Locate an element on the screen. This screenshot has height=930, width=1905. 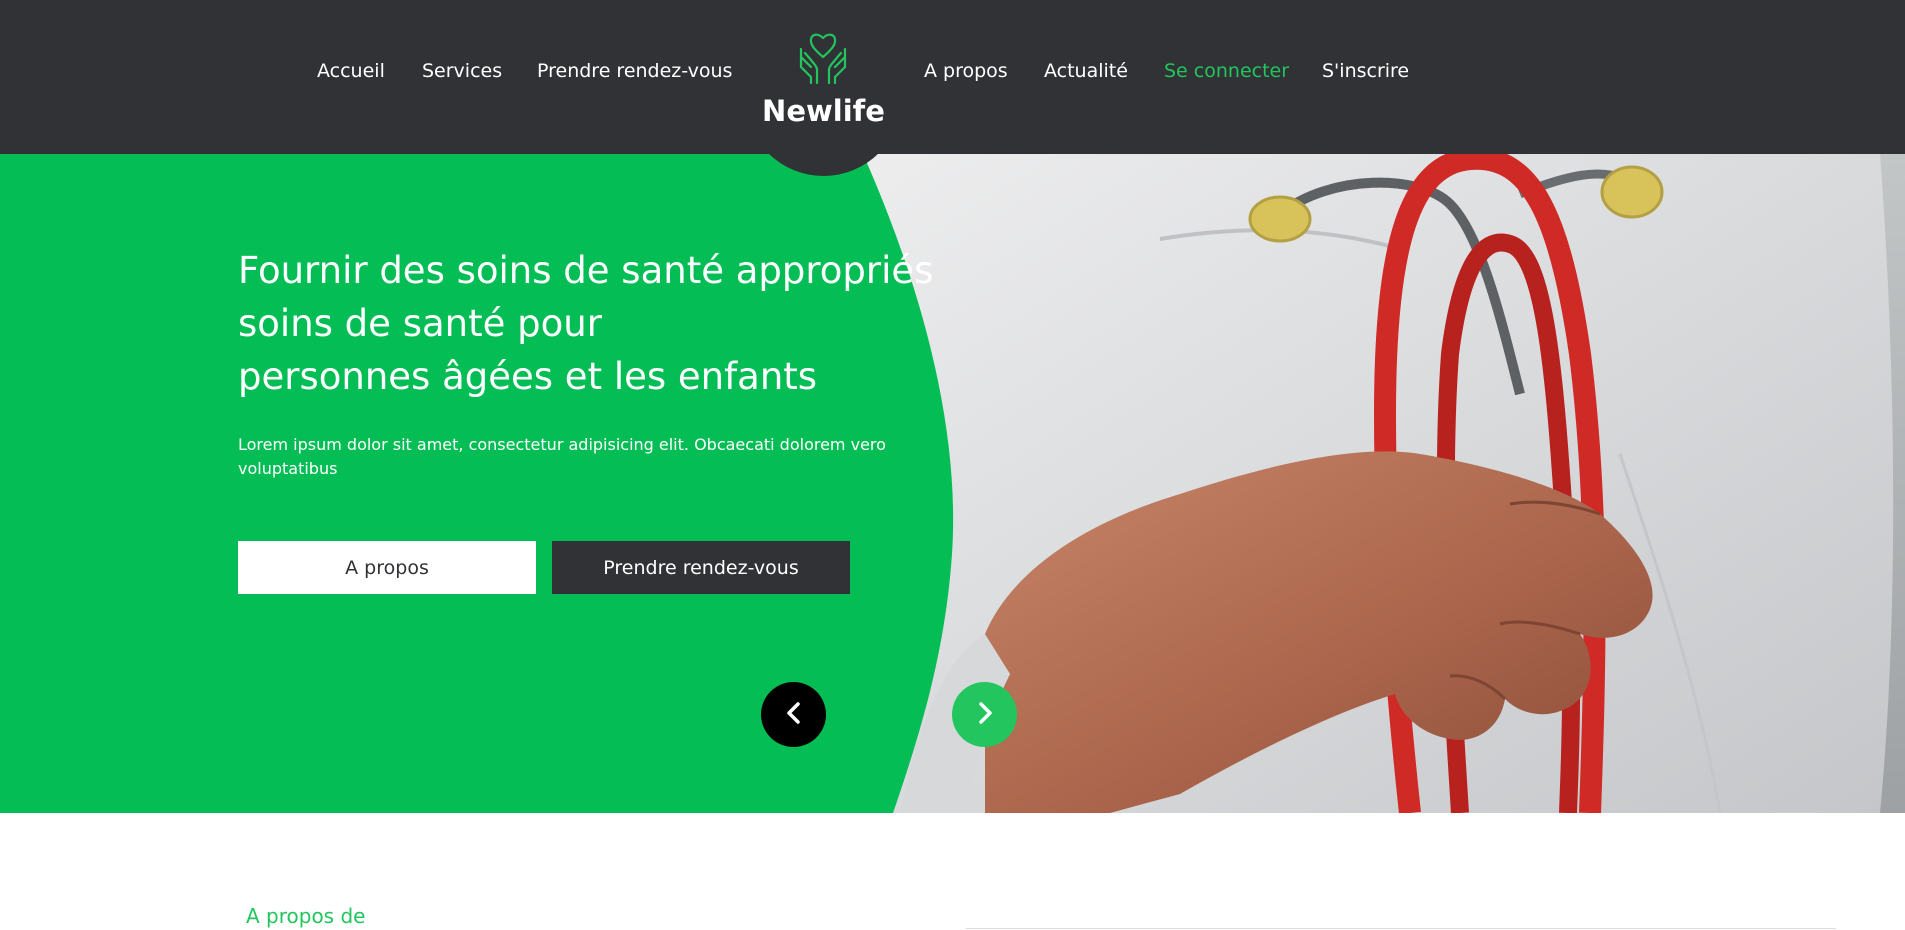
hero-title-line-3: personnes âgées et les enfants is located at coordinates (528, 376).